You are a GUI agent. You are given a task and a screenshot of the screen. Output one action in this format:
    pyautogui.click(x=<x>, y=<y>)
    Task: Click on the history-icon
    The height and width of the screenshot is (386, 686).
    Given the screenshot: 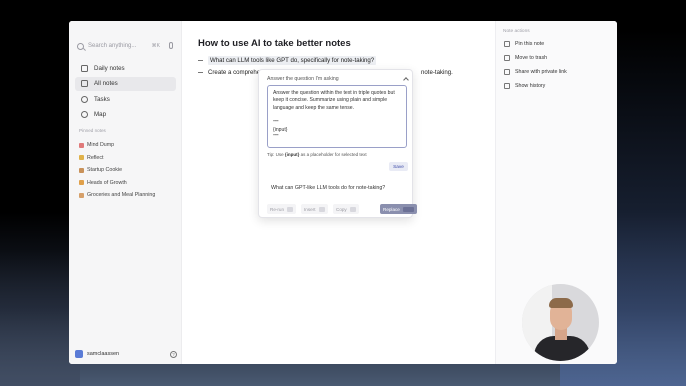 What is the action you would take?
    pyautogui.click(x=507, y=86)
    